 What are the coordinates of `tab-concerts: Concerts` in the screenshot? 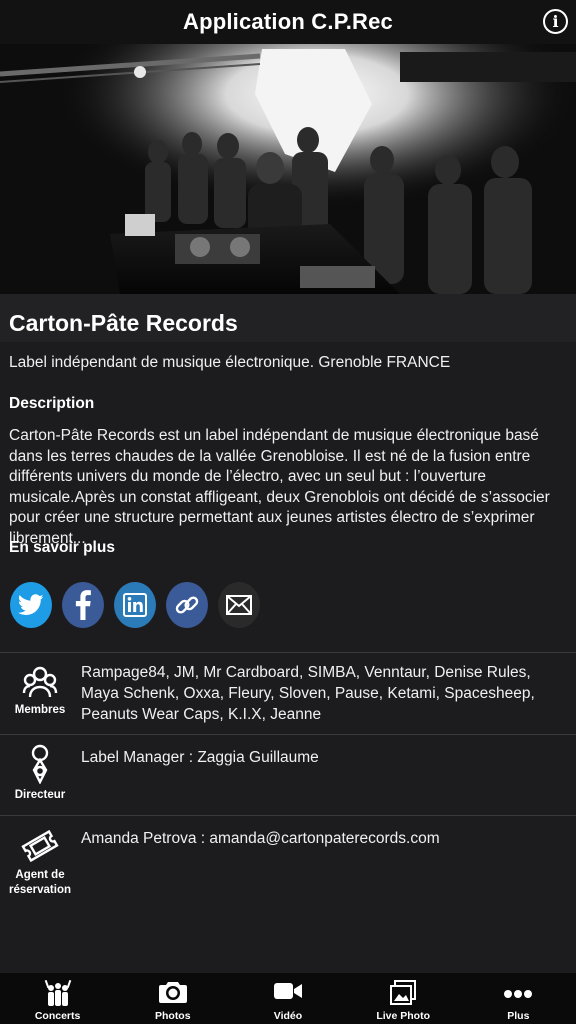 It's located at (57, 998).